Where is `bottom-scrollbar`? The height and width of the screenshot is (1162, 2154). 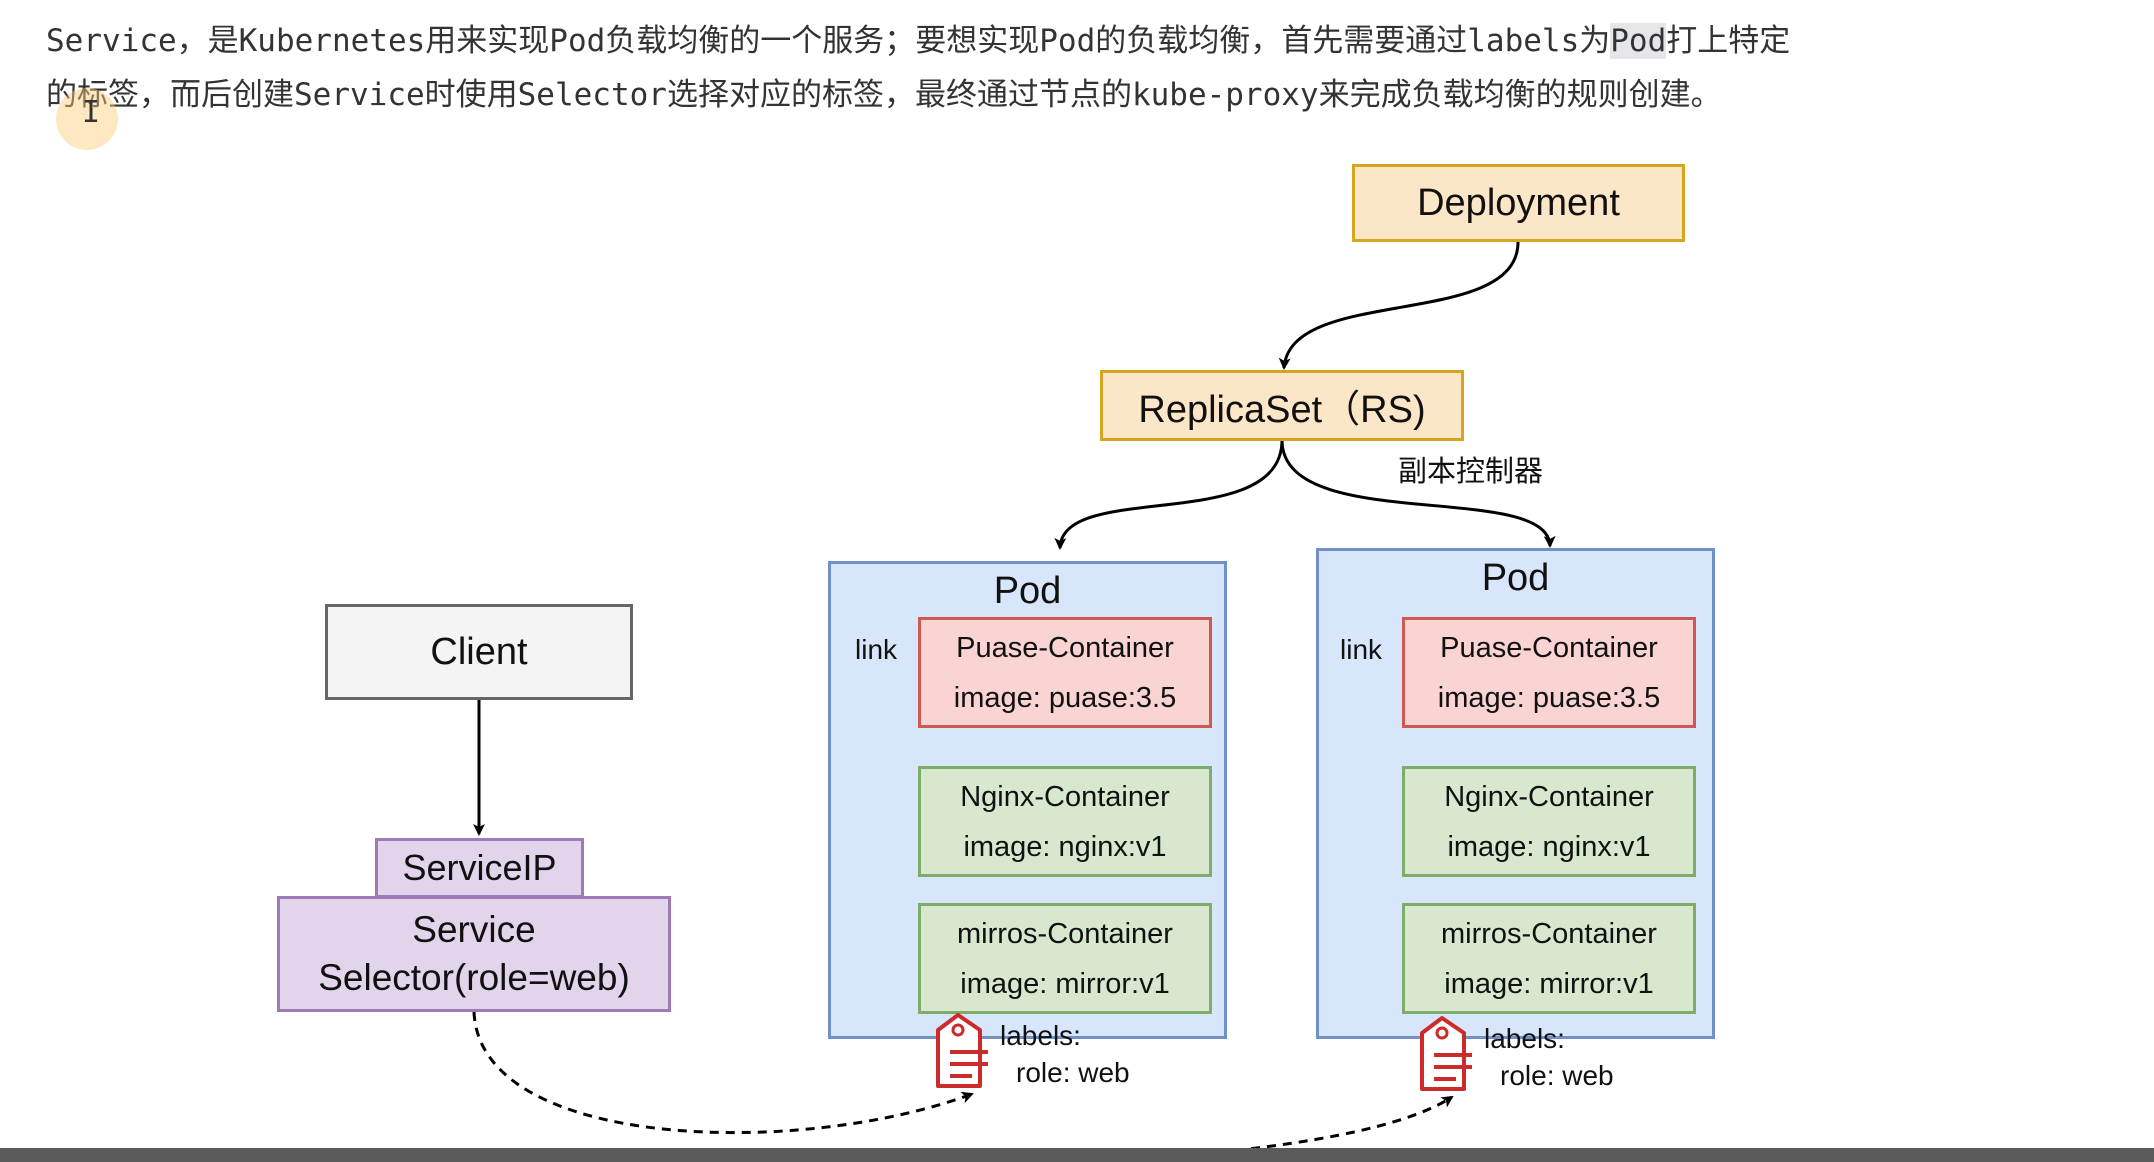 bottom-scrollbar is located at coordinates (1077, 1155).